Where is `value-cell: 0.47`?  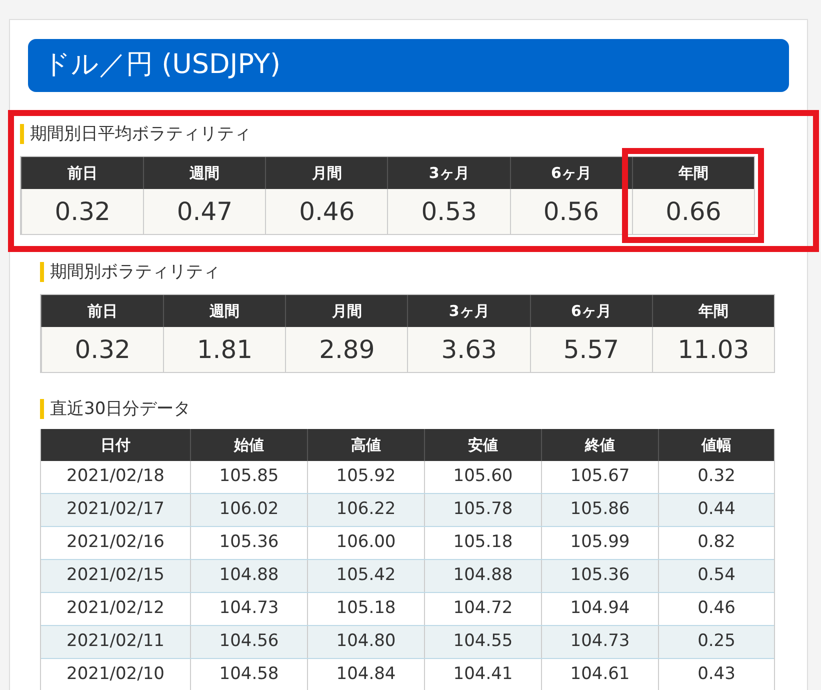 value-cell: 0.47 is located at coordinates (204, 211).